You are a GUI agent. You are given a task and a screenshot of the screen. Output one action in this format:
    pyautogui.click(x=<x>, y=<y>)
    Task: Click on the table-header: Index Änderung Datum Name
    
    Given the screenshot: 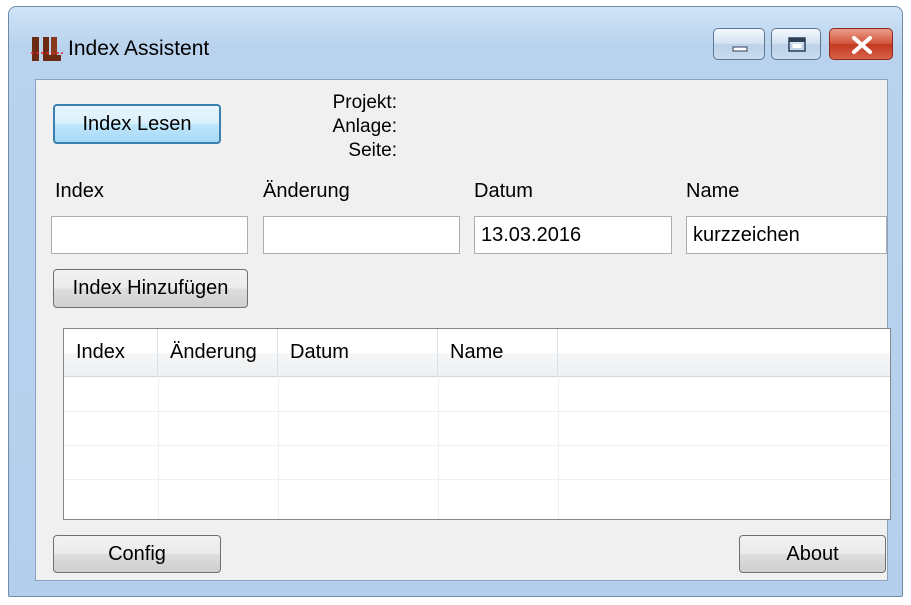 What is the action you would take?
    pyautogui.click(x=477, y=353)
    